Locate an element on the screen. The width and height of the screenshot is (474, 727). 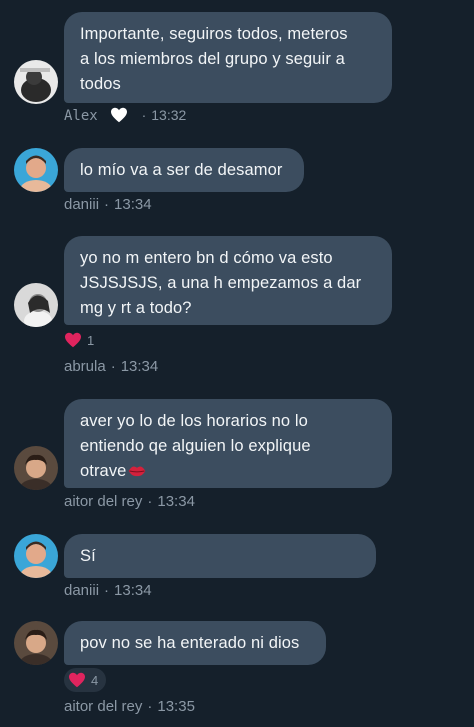
avatar-abrula is located at coordinates (36, 305).